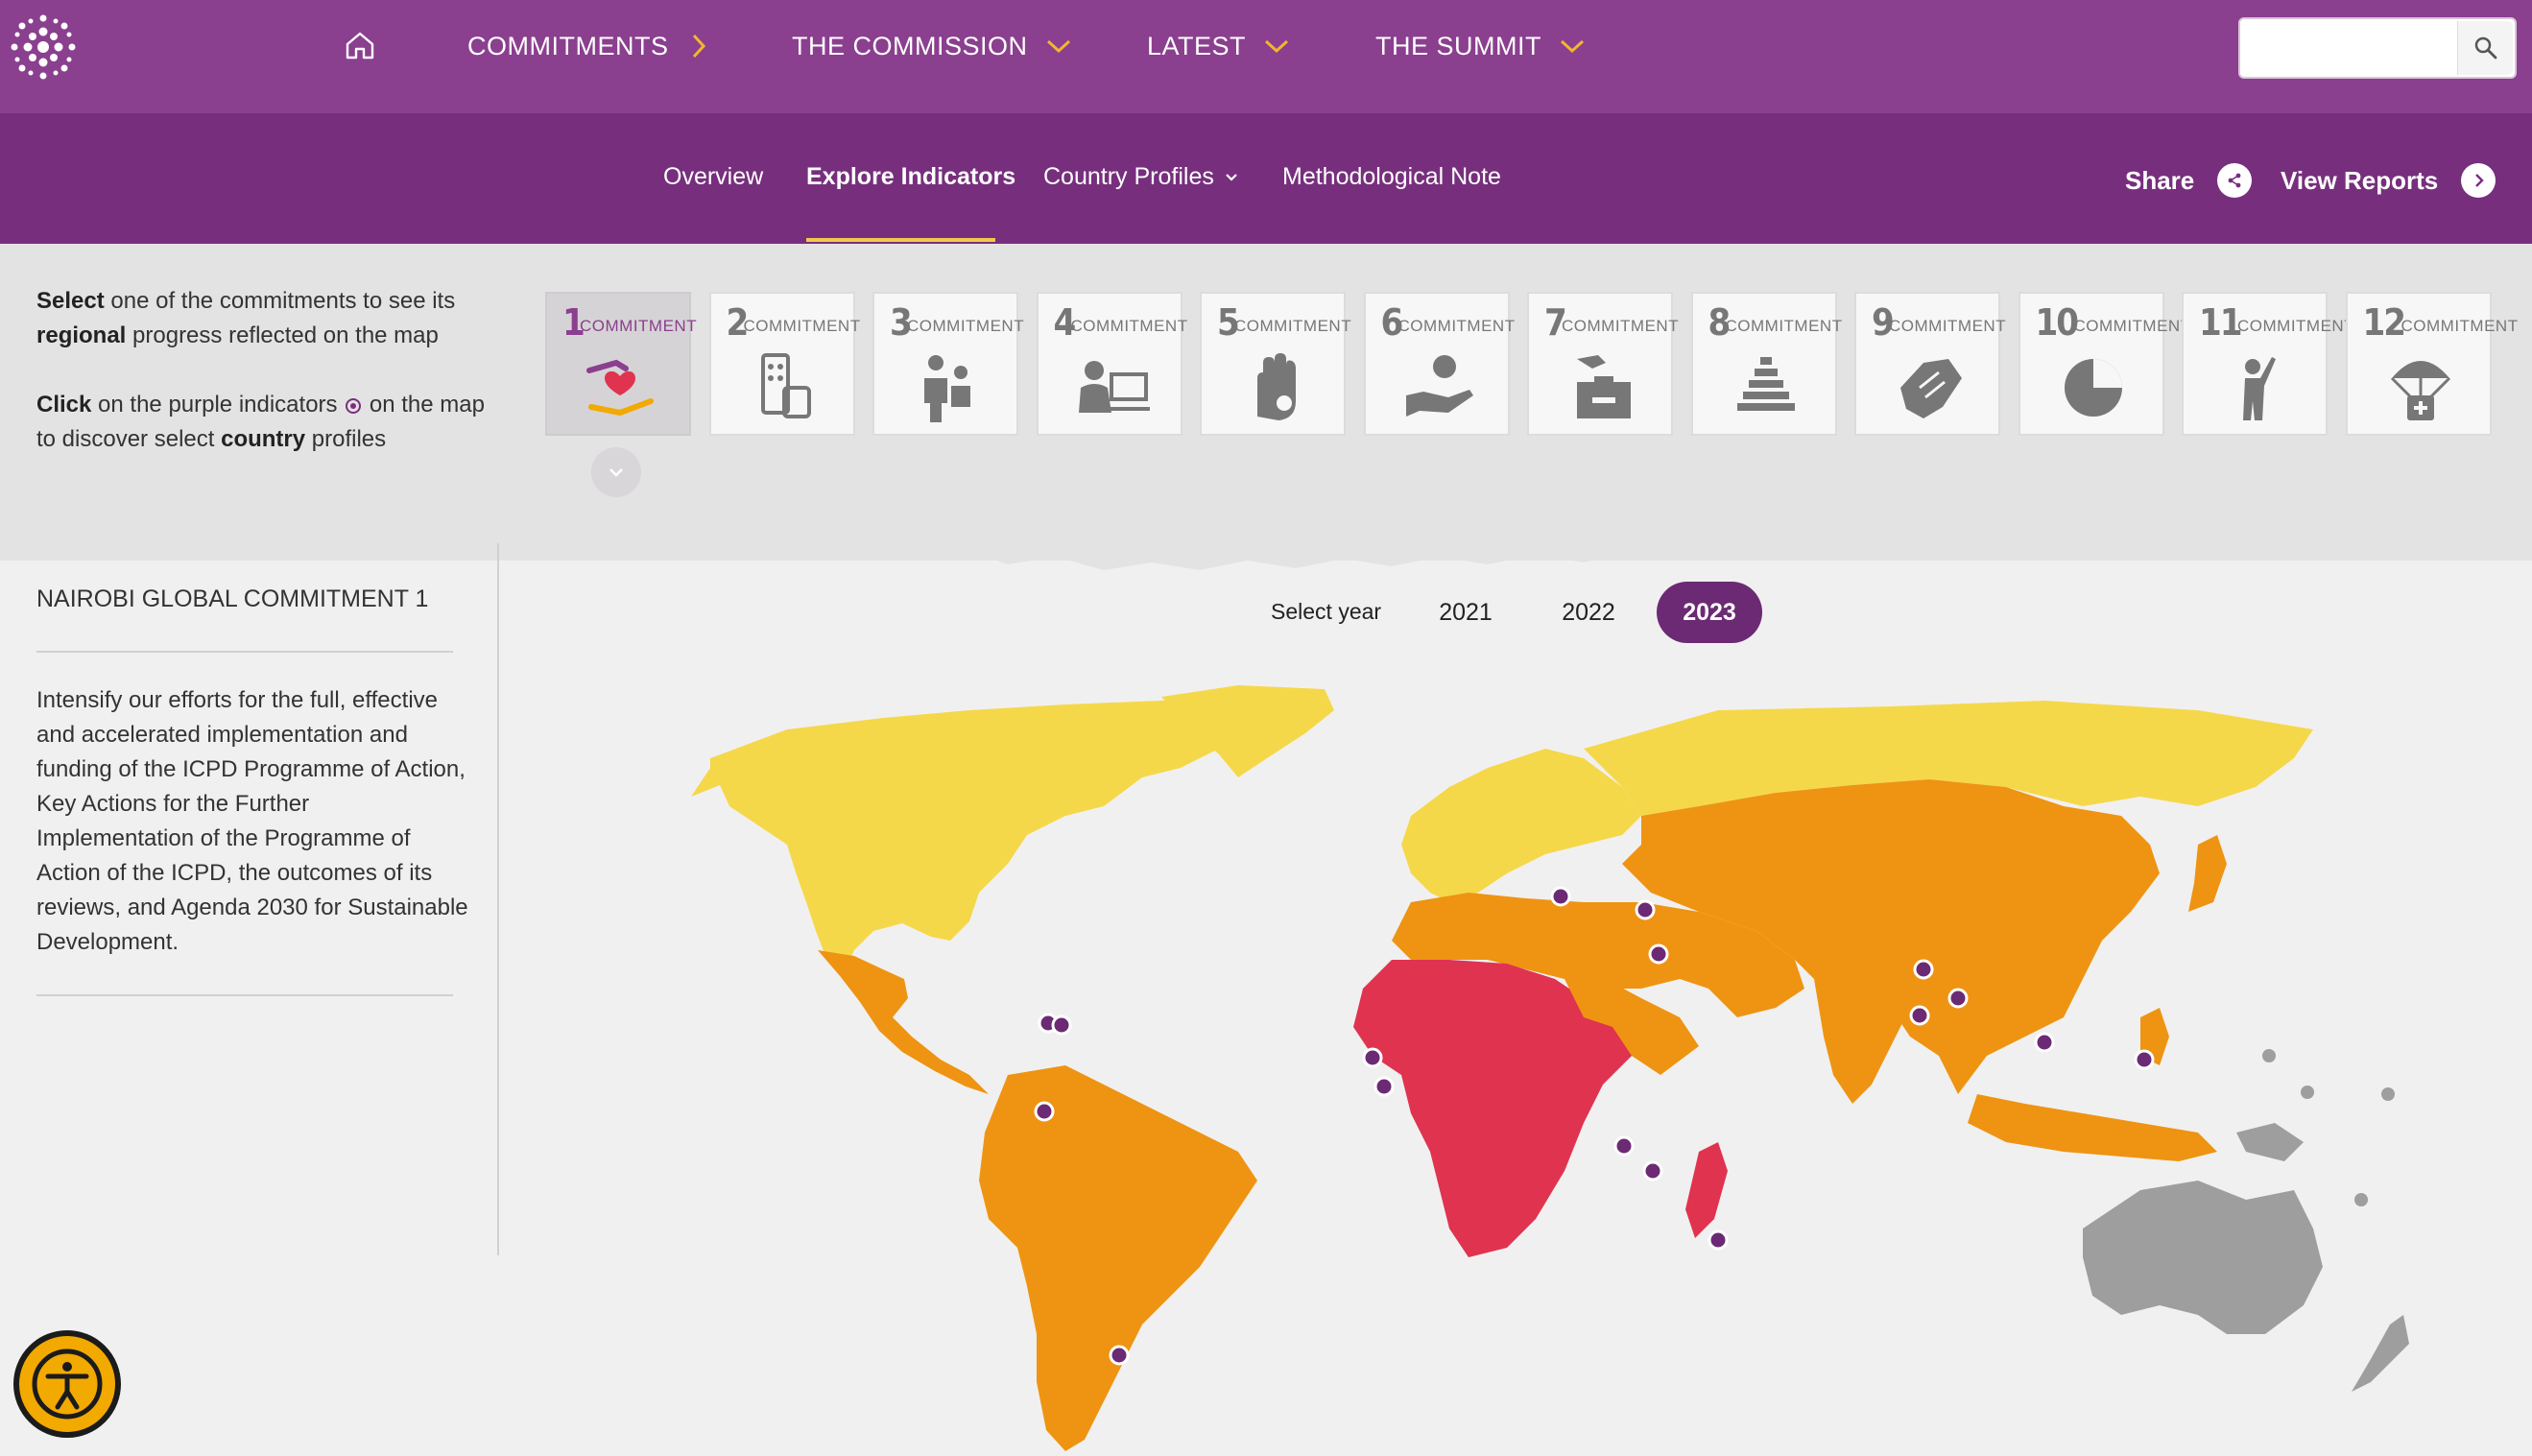 The image size is (2532, 1456). What do you see at coordinates (1129, 176) in the screenshot?
I see `tab-country-profiles-label: Country Profiles` at bounding box center [1129, 176].